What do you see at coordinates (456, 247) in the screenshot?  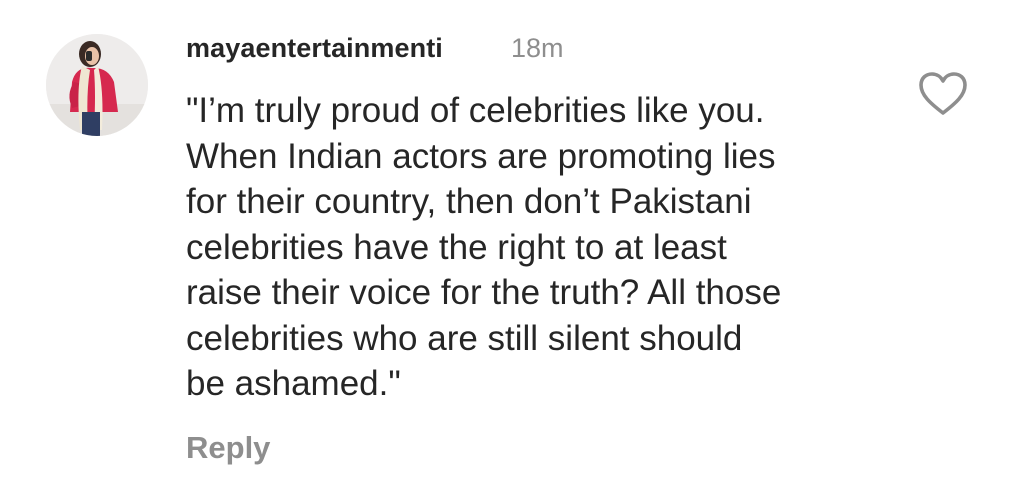 I see `comment-text-line: celebrities have the right to at least` at bounding box center [456, 247].